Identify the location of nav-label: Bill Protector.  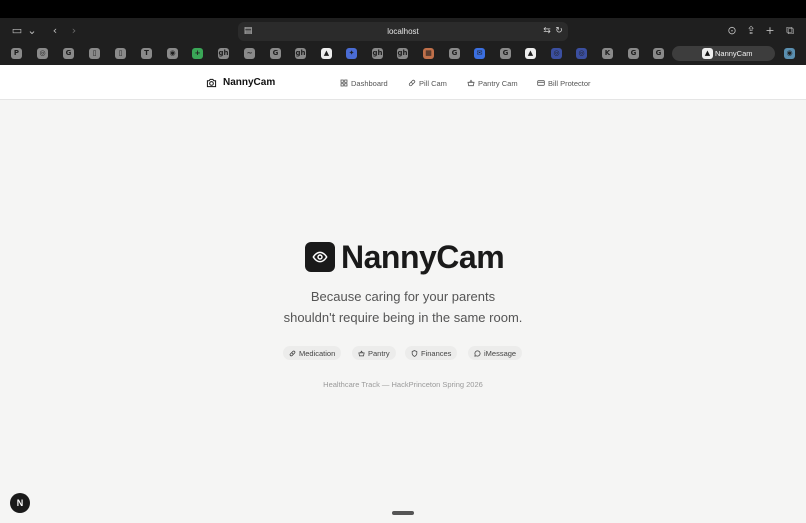
(569, 83).